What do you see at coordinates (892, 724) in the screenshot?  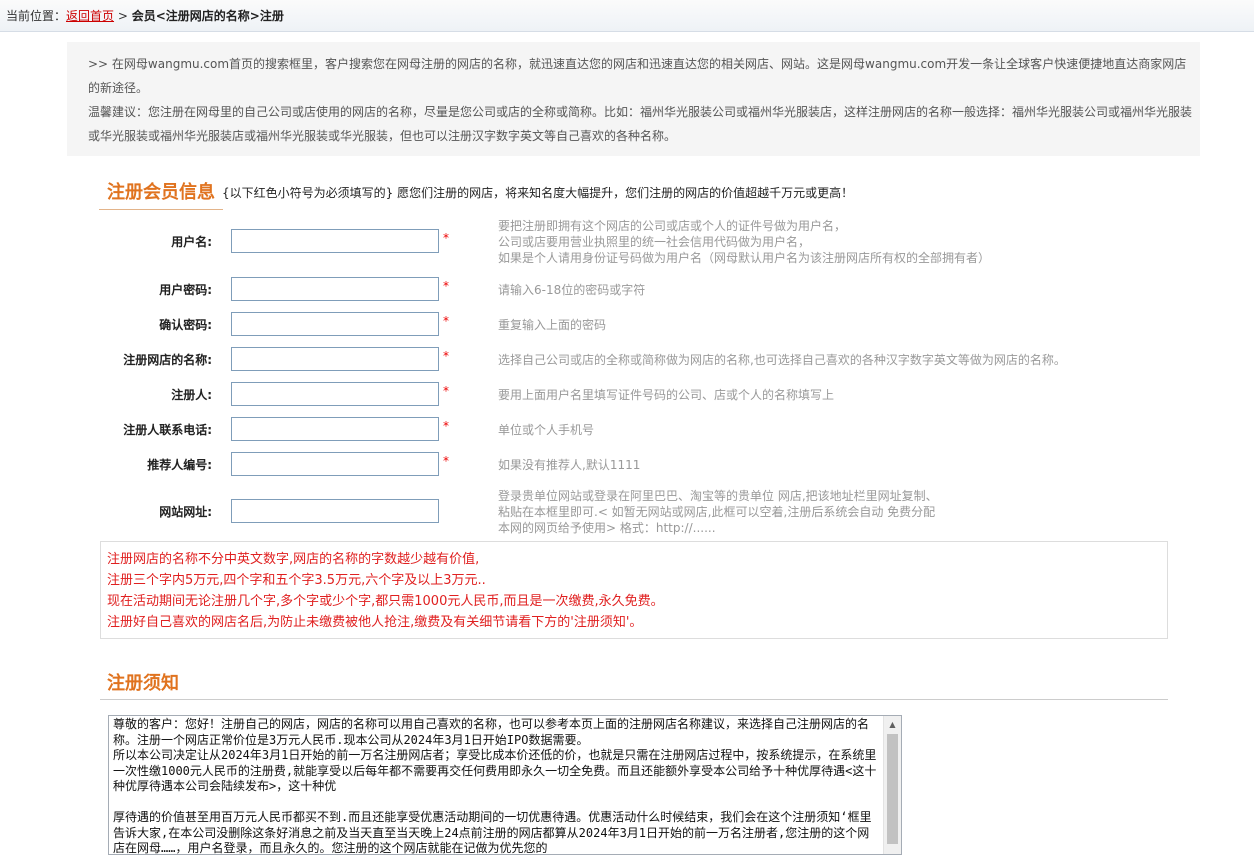 I see `scroll-up-arrow-icon: ▲` at bounding box center [892, 724].